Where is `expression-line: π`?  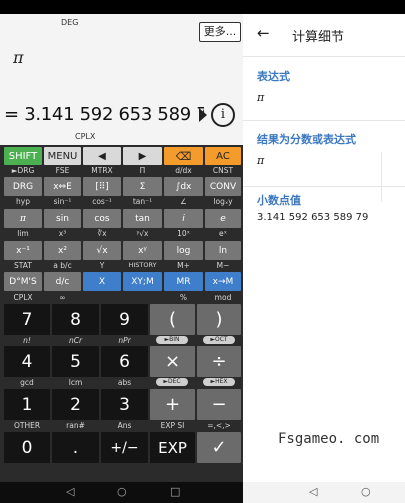 expression-line: π is located at coordinates (18, 57).